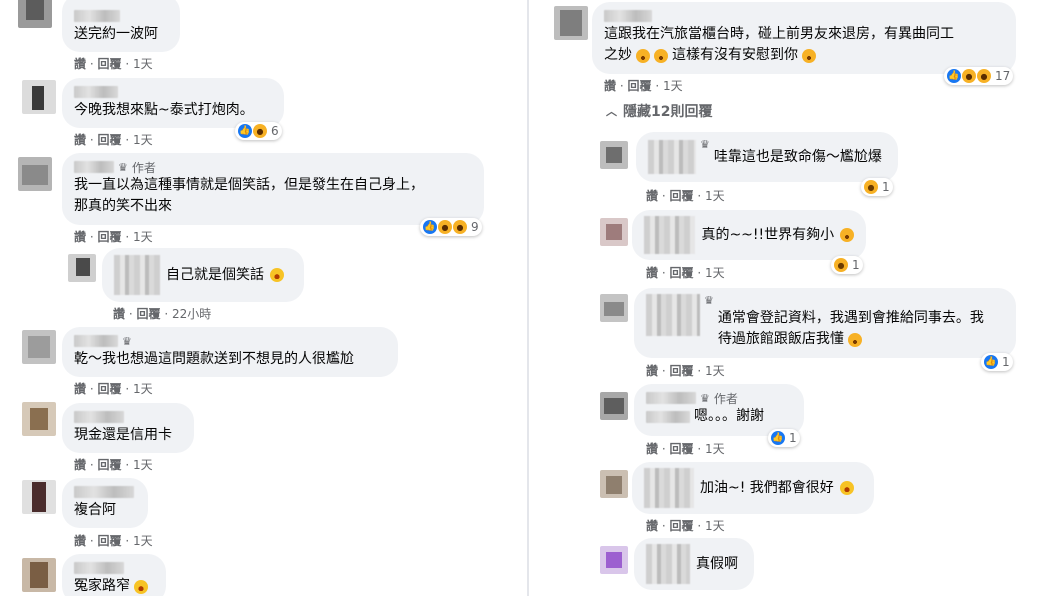 The height and width of the screenshot is (596, 1060). What do you see at coordinates (116, 34) in the screenshot?
I see `comment-text: 送完約一波阿` at bounding box center [116, 34].